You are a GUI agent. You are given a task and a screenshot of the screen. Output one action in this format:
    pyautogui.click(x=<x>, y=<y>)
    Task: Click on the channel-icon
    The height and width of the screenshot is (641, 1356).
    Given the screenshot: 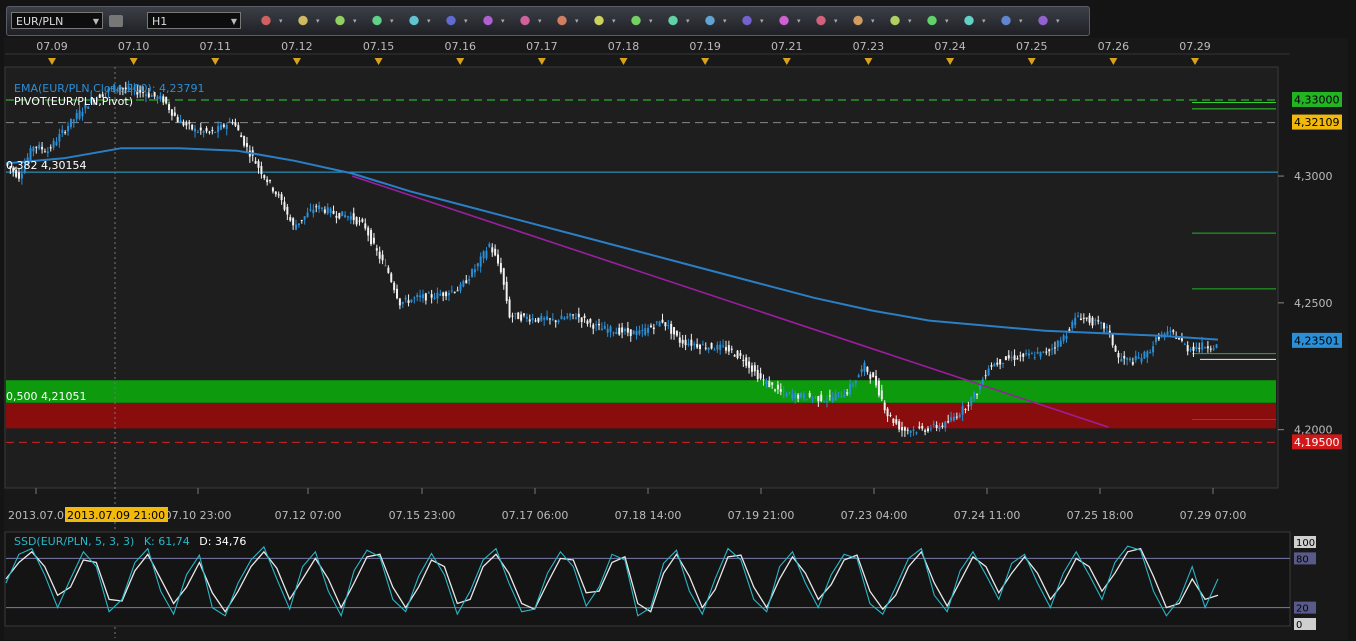 What is the action you would take?
    pyautogui.click(x=784, y=20)
    